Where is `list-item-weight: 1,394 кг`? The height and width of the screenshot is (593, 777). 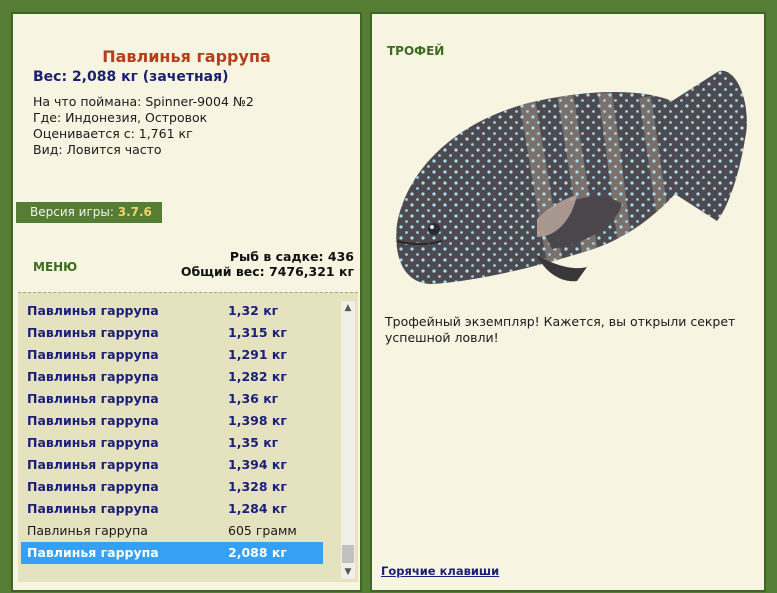 list-item-weight: 1,394 кг is located at coordinates (257, 464).